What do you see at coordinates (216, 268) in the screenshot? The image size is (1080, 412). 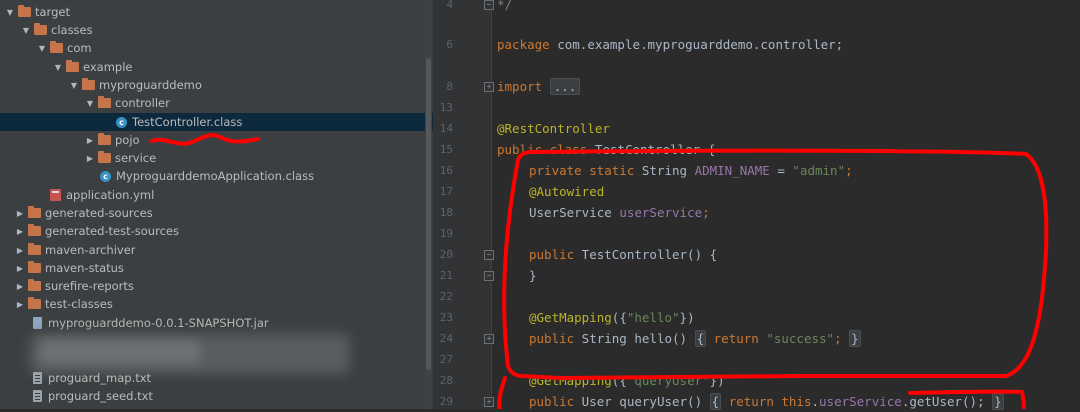 I see `tree-item-maven-status: ▶ maven-status` at bounding box center [216, 268].